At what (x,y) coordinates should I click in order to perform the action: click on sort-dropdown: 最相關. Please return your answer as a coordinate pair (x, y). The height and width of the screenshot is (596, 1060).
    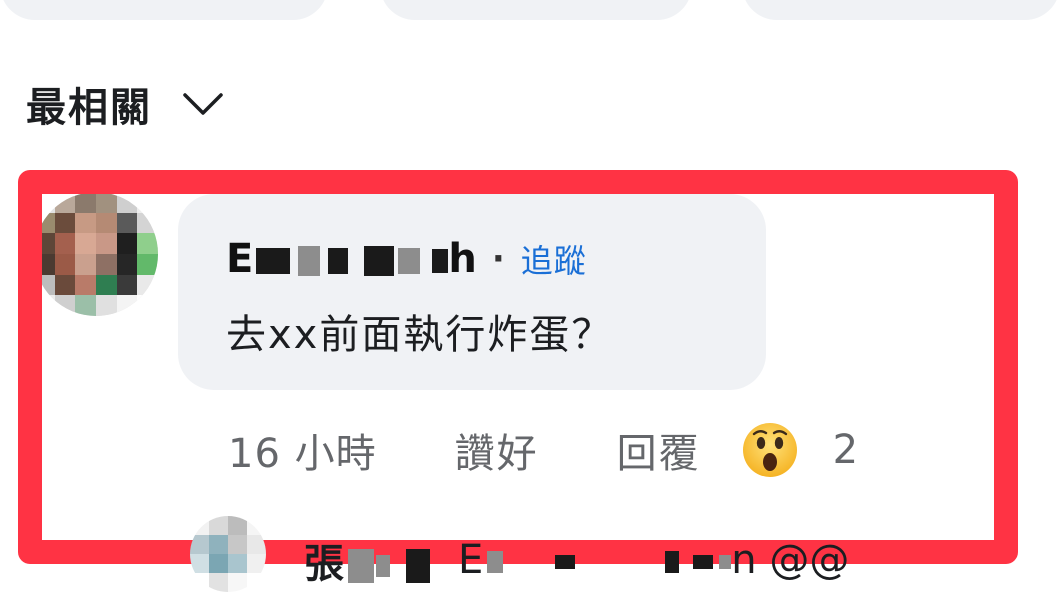
    Looking at the image, I should click on (125, 104).